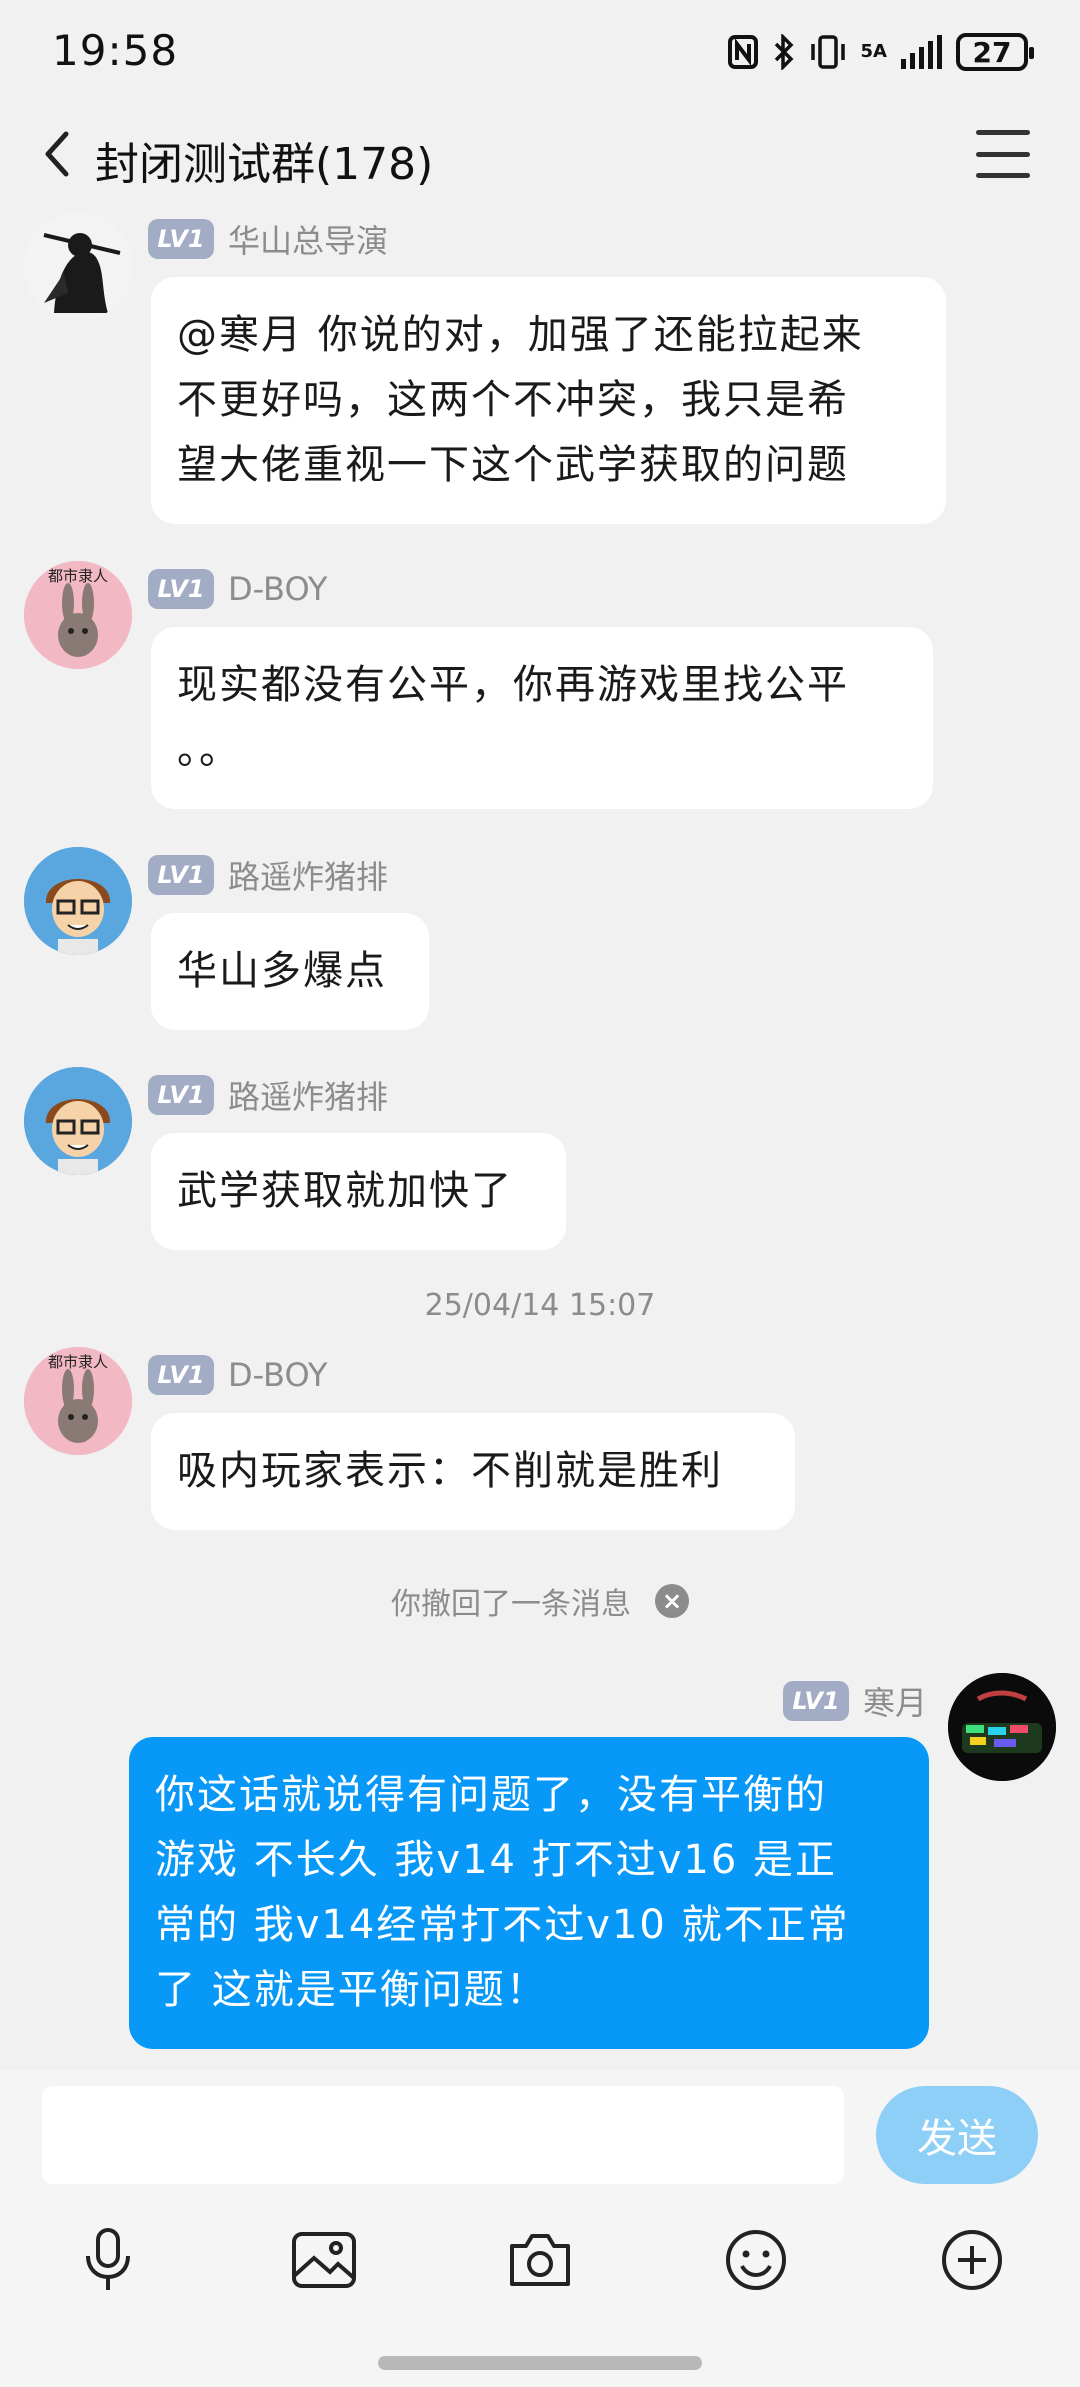 This screenshot has width=1080, height=2387. I want to click on input-bar: 发送, so click(540, 2228).